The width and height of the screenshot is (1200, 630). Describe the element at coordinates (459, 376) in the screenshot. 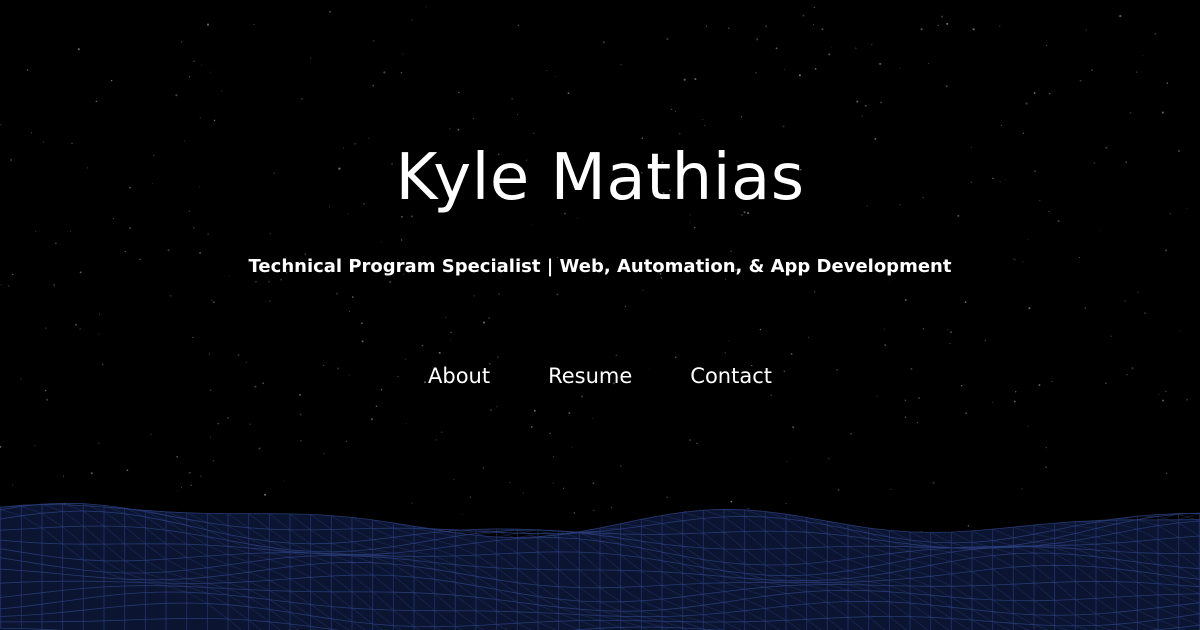

I see `nav-link-about: About` at that location.